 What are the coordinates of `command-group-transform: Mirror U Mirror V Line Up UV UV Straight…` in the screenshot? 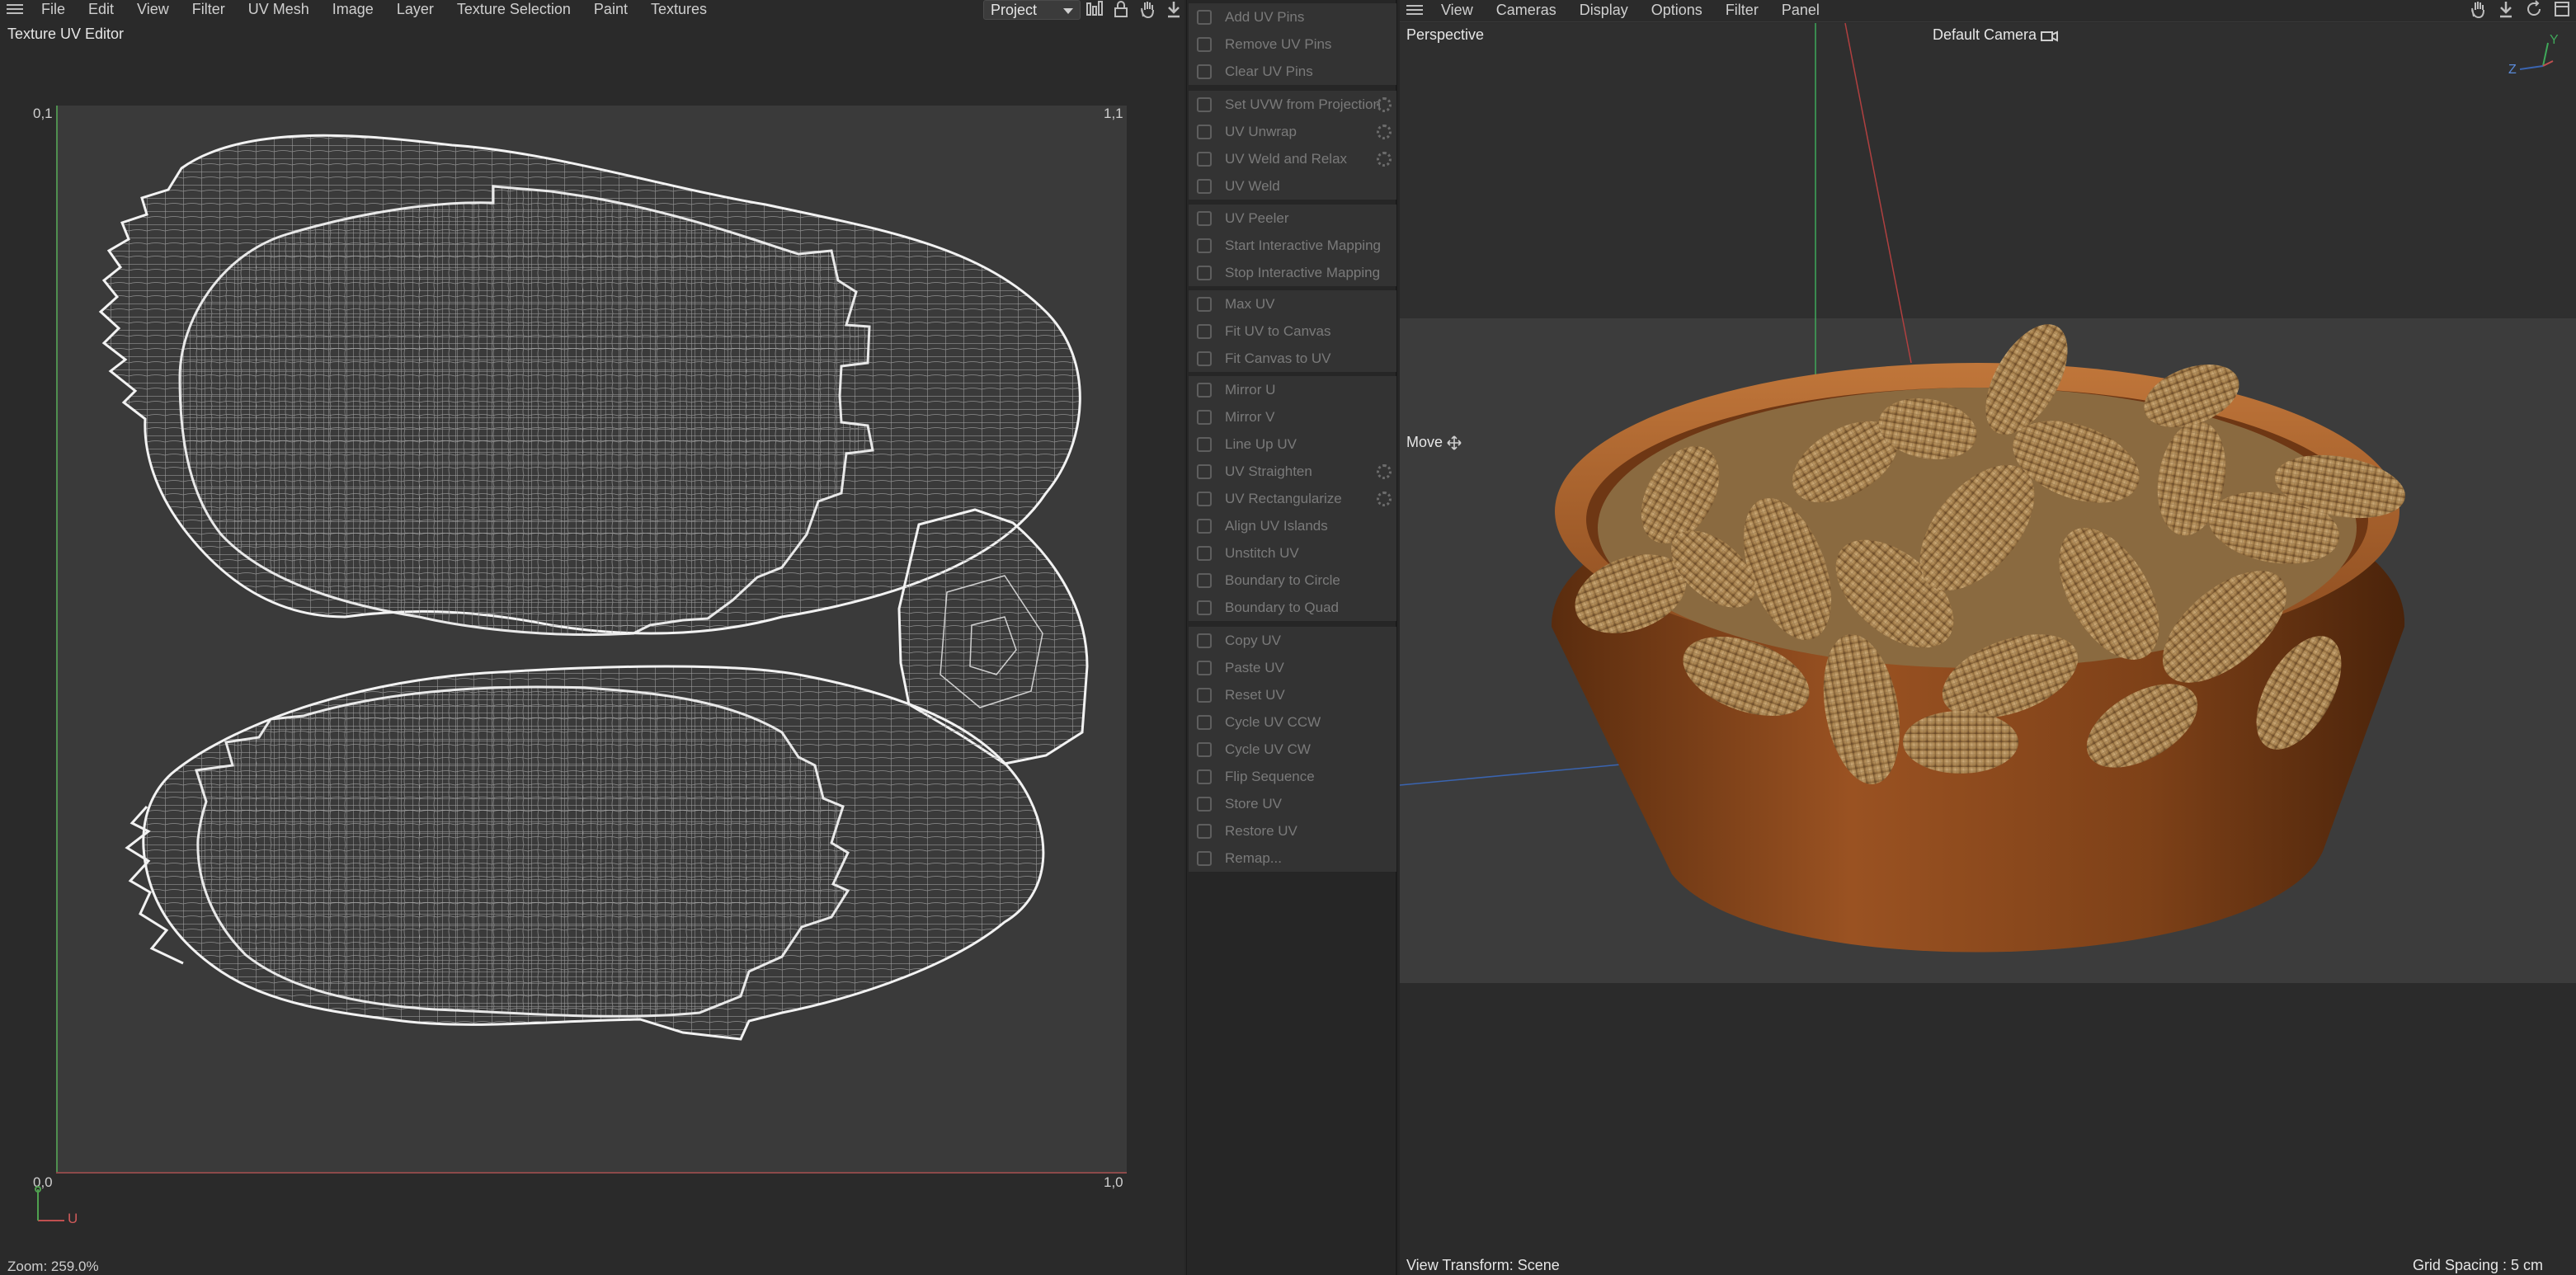 It's located at (1293, 499).